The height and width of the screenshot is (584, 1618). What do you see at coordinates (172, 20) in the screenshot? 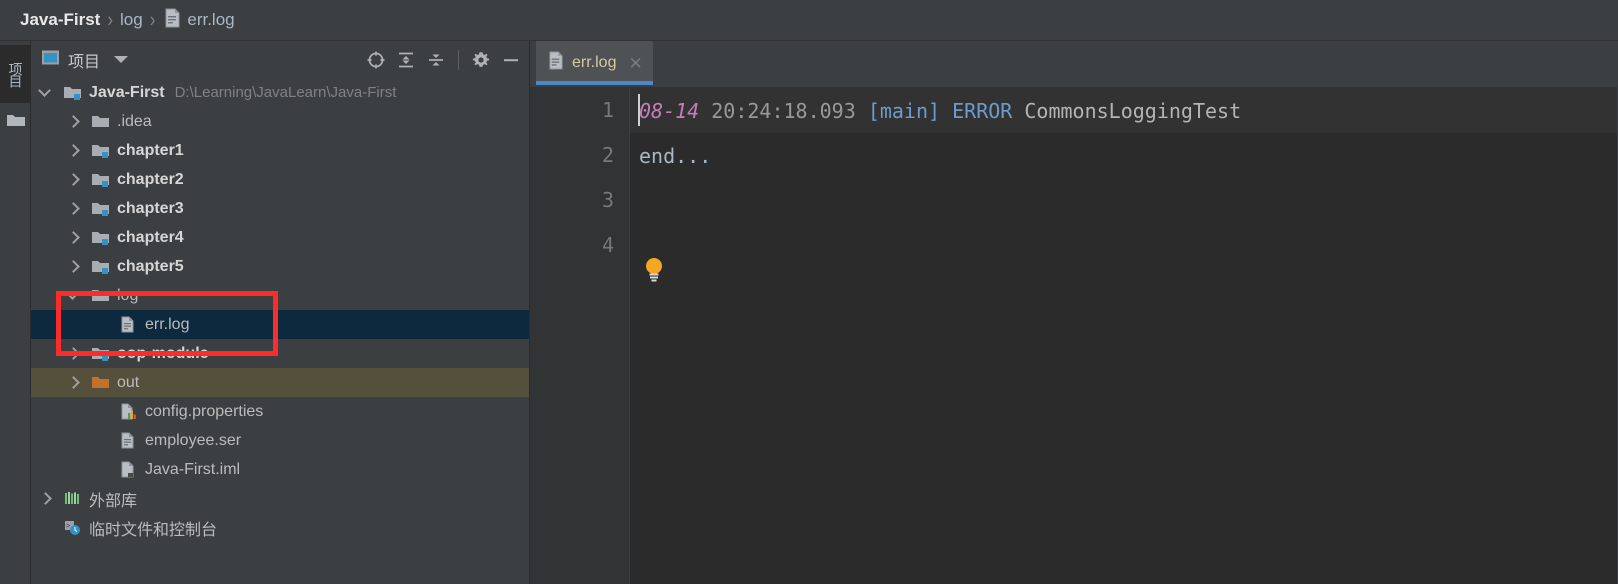
I see `log-file-icon` at bounding box center [172, 20].